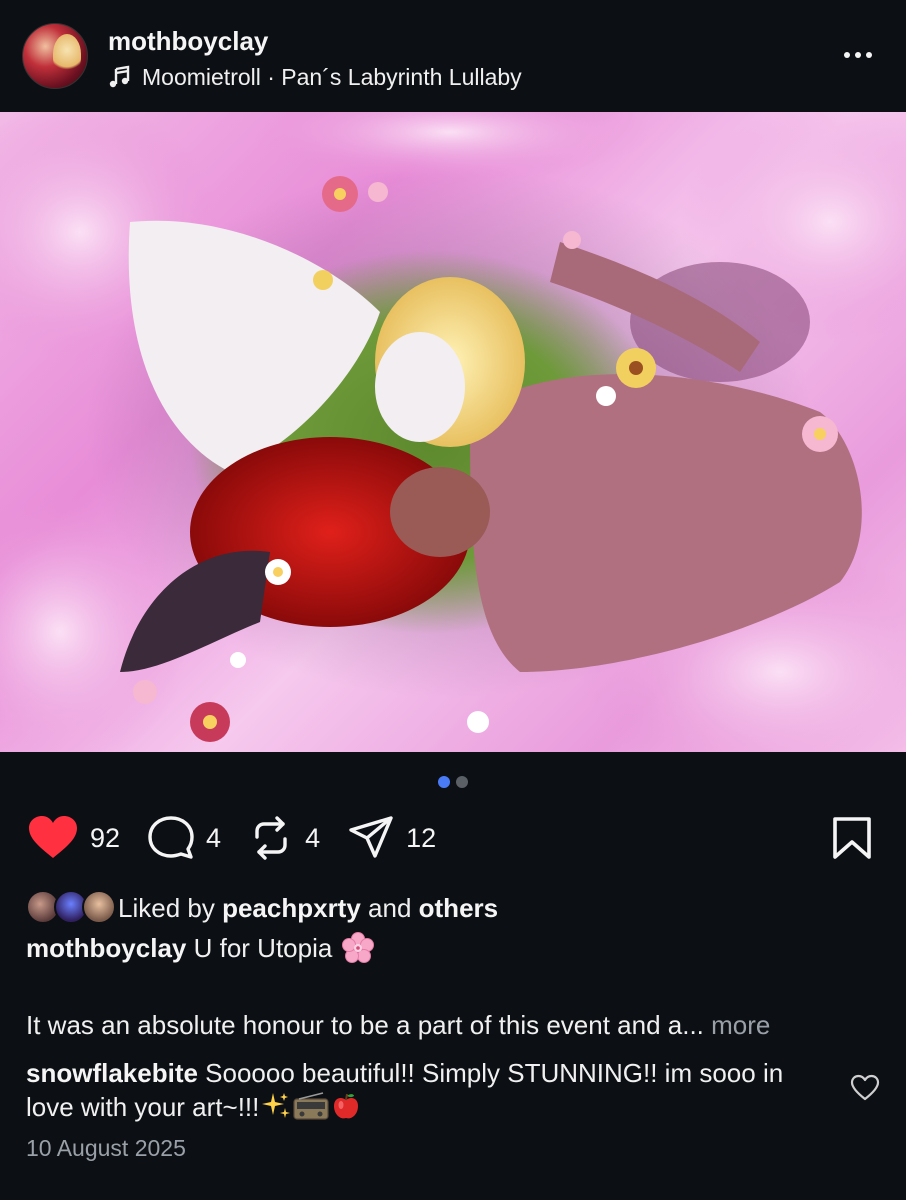 This screenshot has width=906, height=1200. I want to click on red-apple-emoji-icon, so click(346, 1106).